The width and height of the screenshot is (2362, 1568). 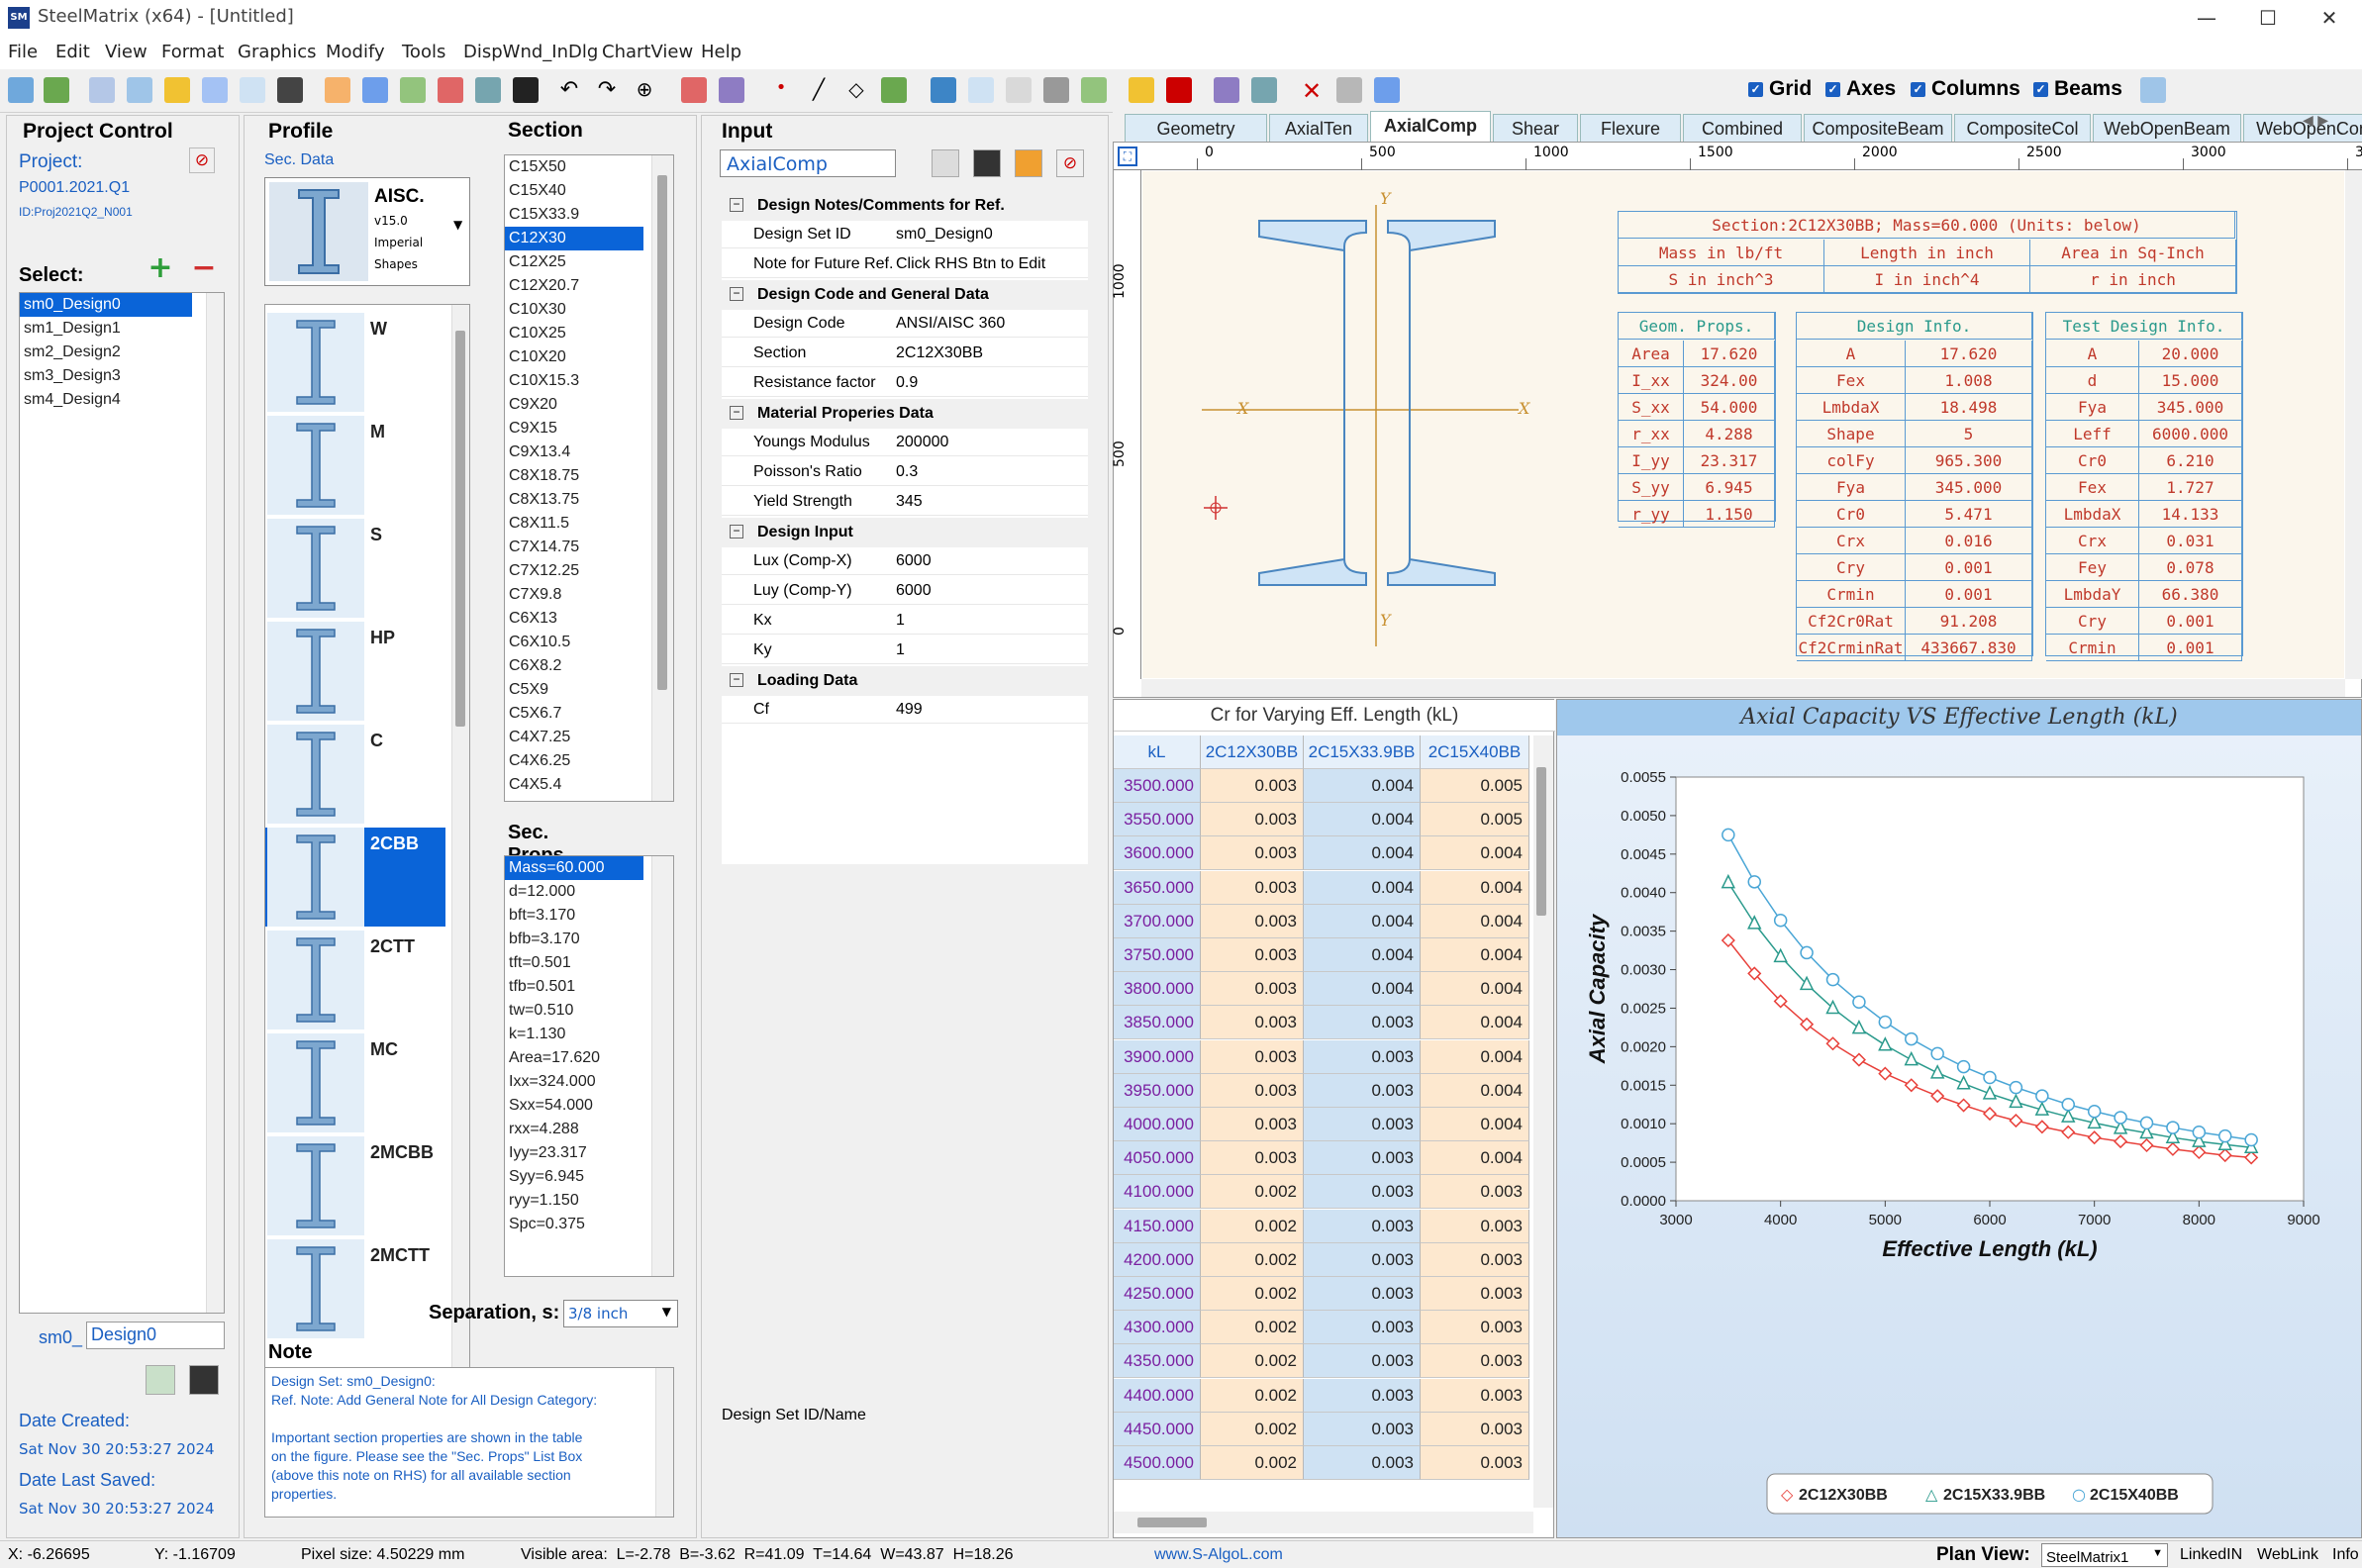 What do you see at coordinates (574, 452) in the screenshot?
I see `section-item: C9X13.4` at bounding box center [574, 452].